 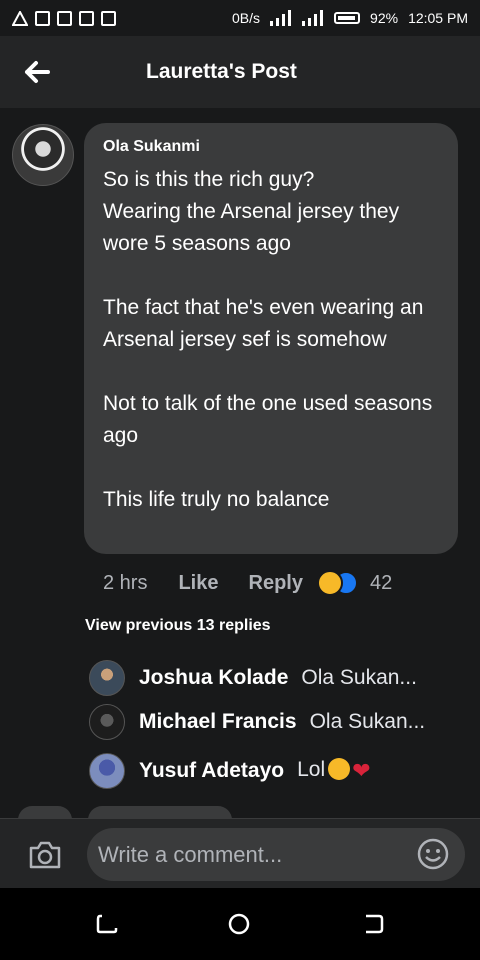 I want to click on reply-text: Lol ❤, so click(x=334, y=771).